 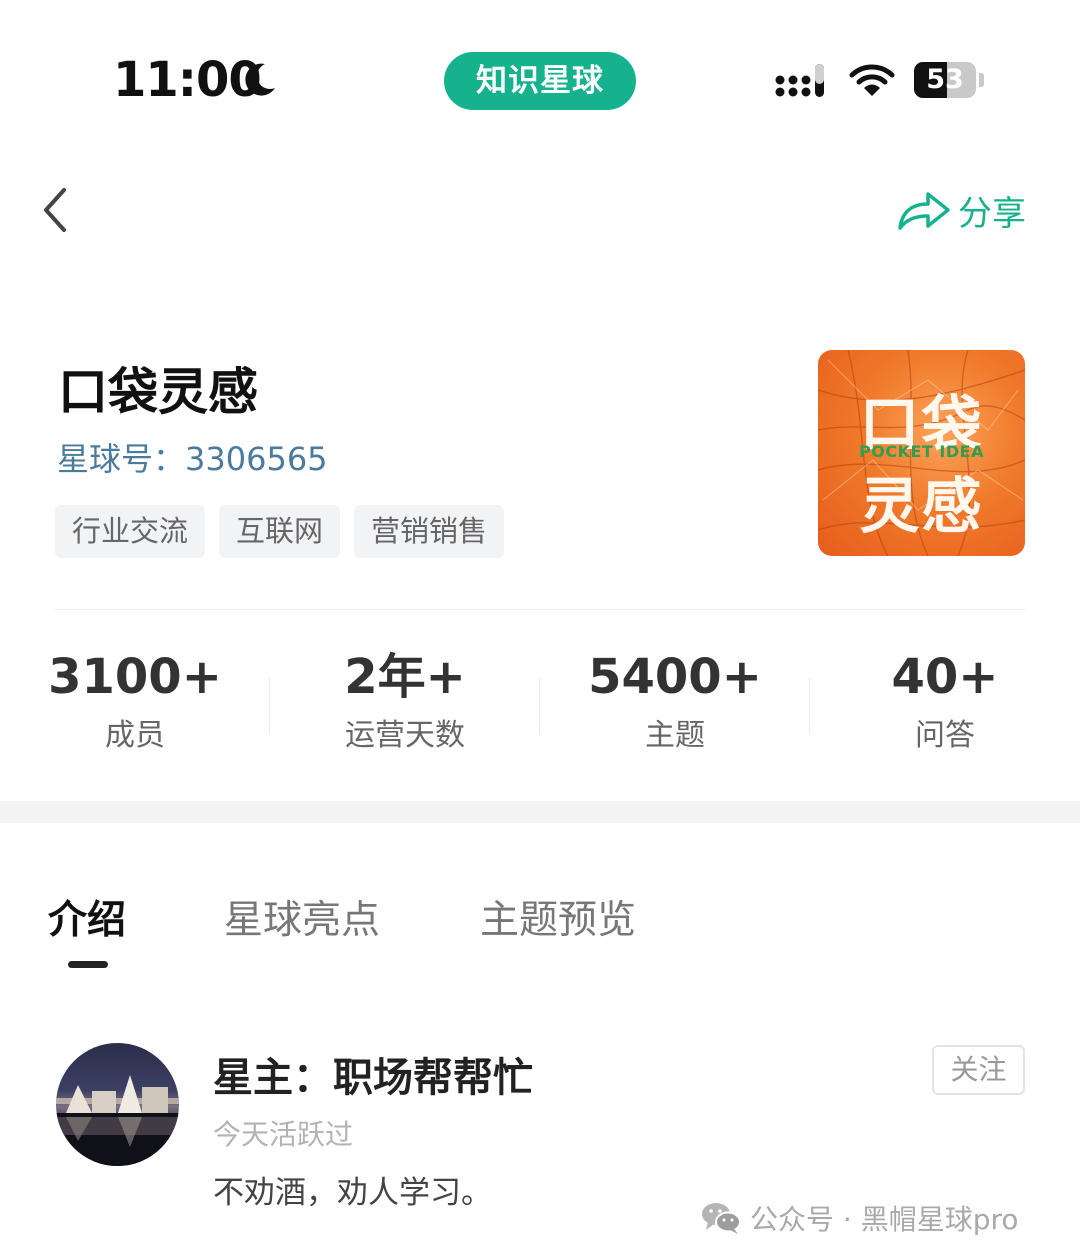 What do you see at coordinates (675, 677) in the screenshot?
I see `stat-value: 5400+` at bounding box center [675, 677].